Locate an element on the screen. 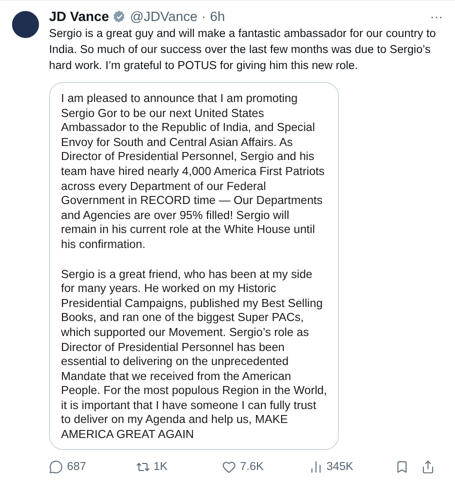  views-button: 345K is located at coordinates (331, 467).